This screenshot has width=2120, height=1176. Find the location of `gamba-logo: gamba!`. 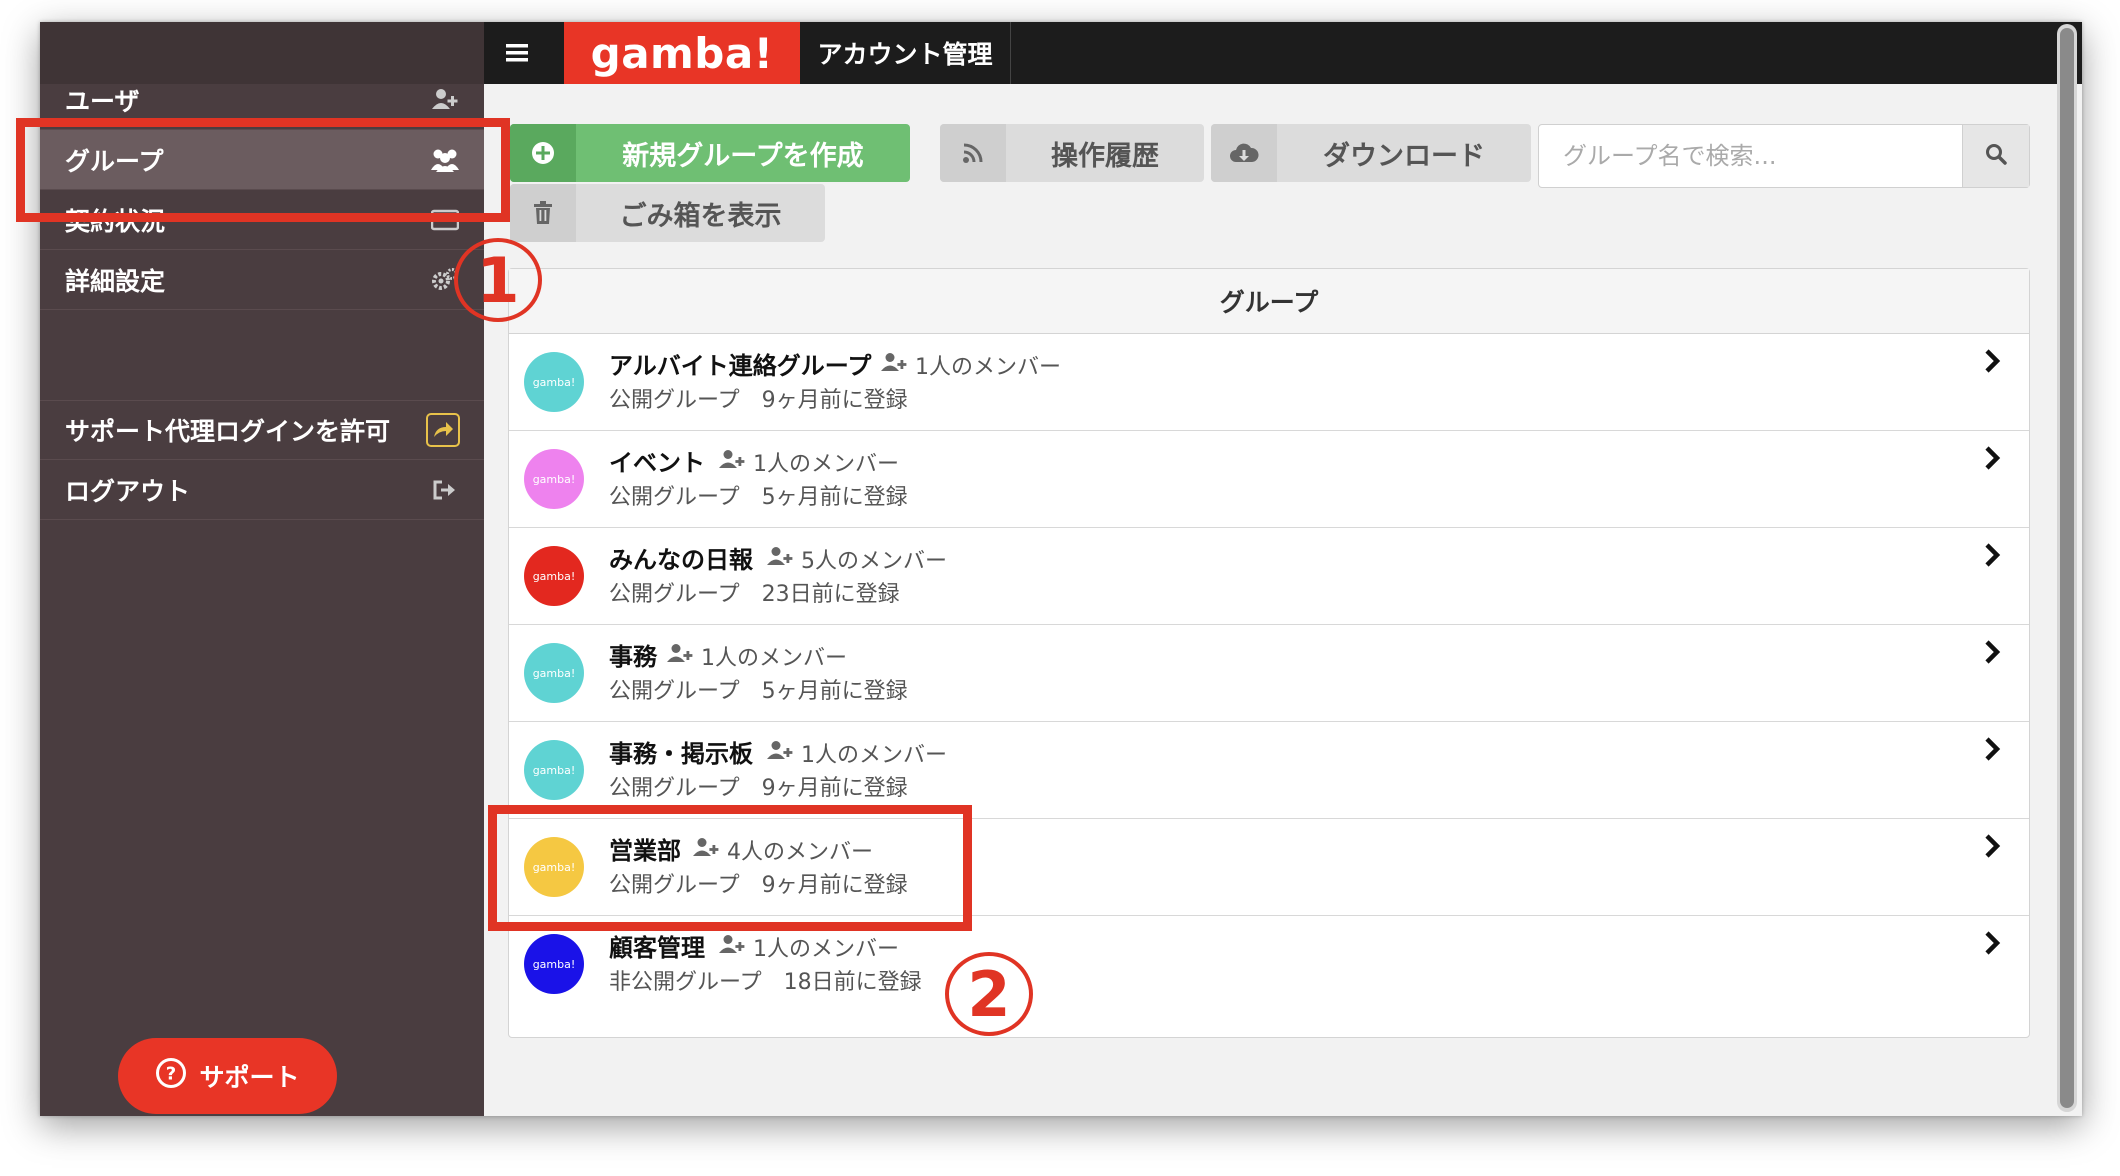

gamba-logo: gamba! is located at coordinates (682, 53).